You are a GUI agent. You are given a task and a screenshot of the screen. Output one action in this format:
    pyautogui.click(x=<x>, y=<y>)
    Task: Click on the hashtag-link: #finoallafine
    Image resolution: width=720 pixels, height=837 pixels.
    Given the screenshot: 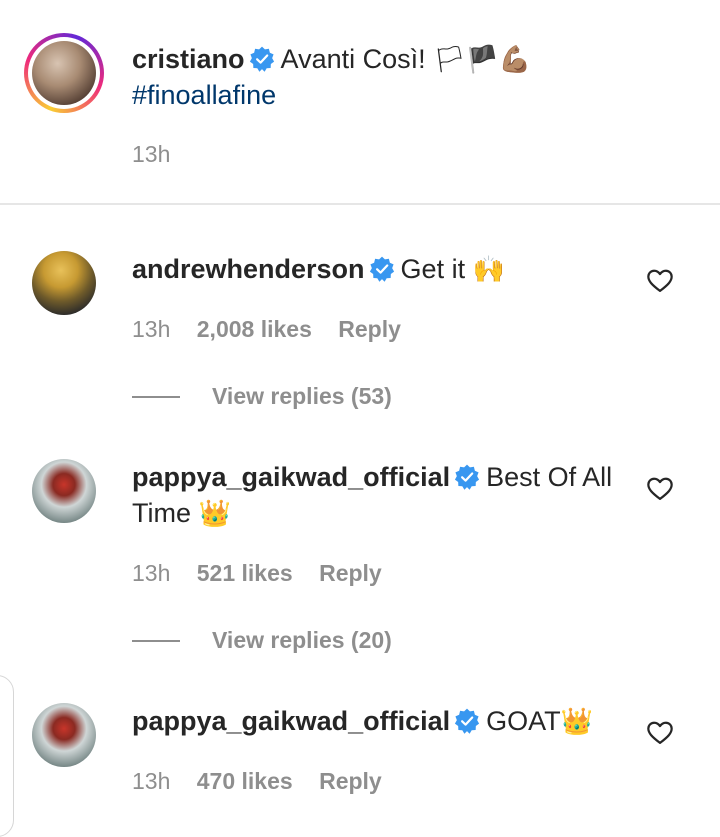 What is the action you would take?
    pyautogui.click(x=204, y=95)
    